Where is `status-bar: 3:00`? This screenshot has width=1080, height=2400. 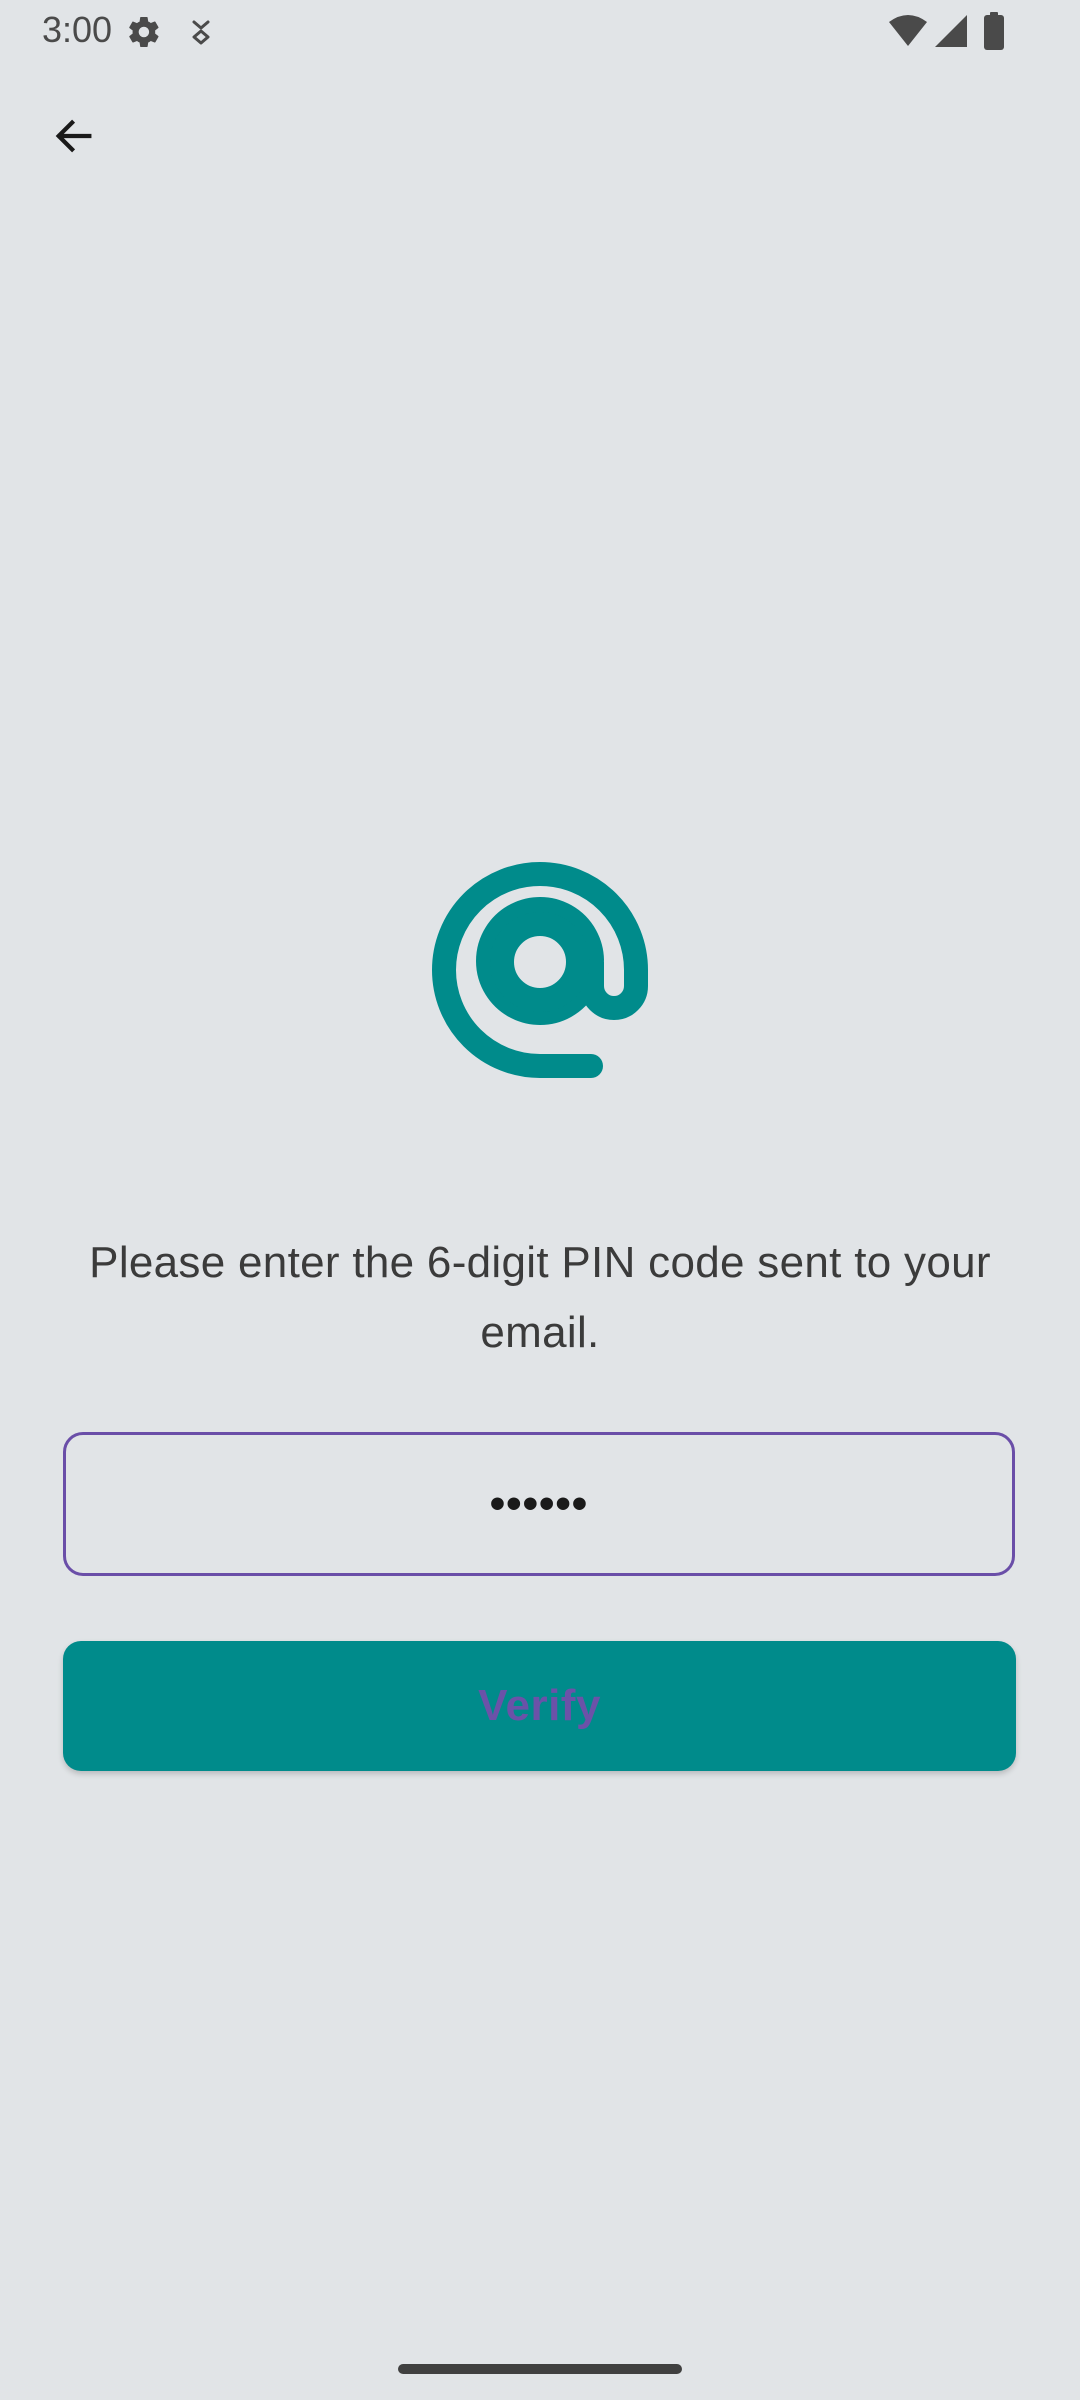 status-bar: 3:00 is located at coordinates (540, 32).